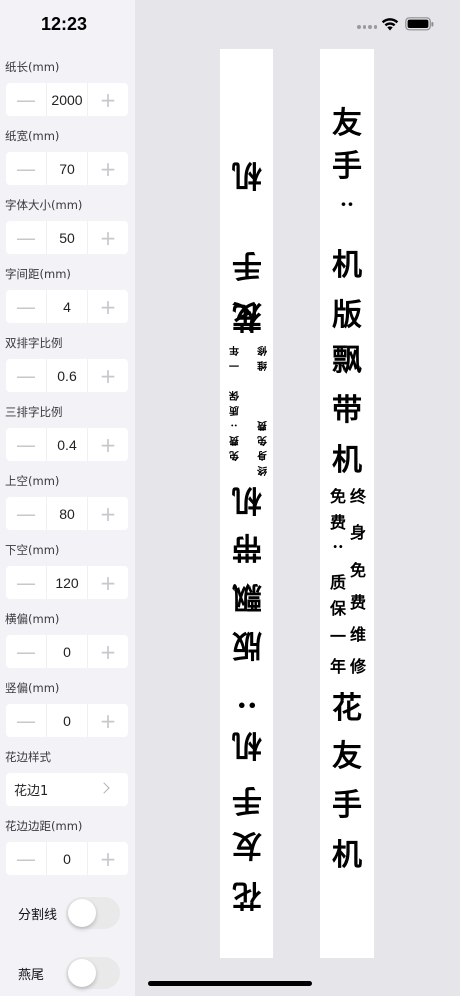  I want to click on status-time: 12:23, so click(64, 24).